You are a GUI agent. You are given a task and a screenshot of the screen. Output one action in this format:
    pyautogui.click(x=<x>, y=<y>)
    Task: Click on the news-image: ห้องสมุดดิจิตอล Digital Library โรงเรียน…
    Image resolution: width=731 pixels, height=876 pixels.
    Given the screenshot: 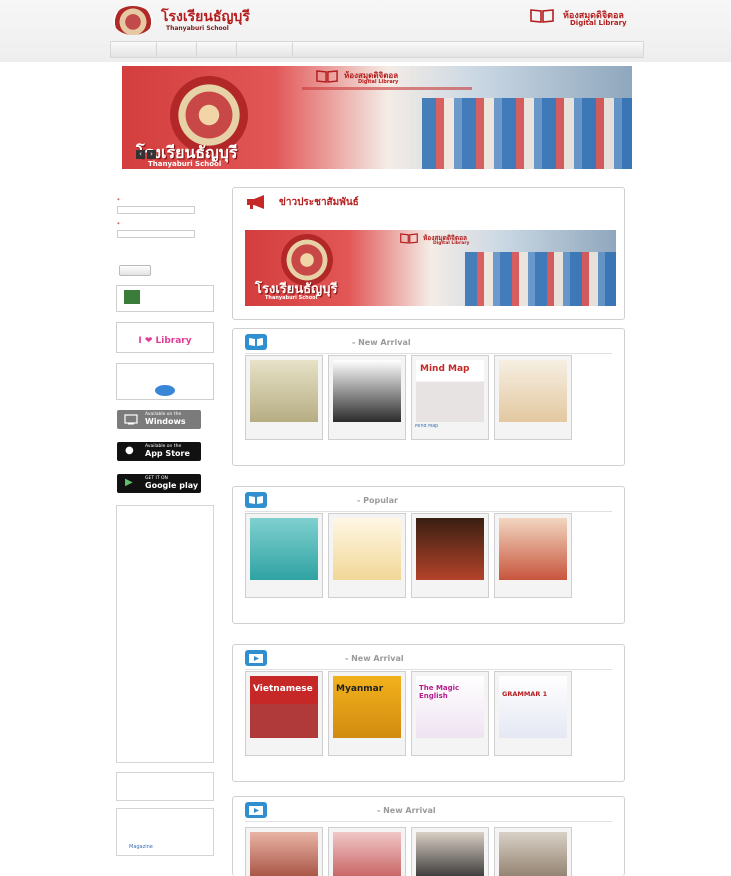 What is the action you would take?
    pyautogui.click(x=430, y=268)
    